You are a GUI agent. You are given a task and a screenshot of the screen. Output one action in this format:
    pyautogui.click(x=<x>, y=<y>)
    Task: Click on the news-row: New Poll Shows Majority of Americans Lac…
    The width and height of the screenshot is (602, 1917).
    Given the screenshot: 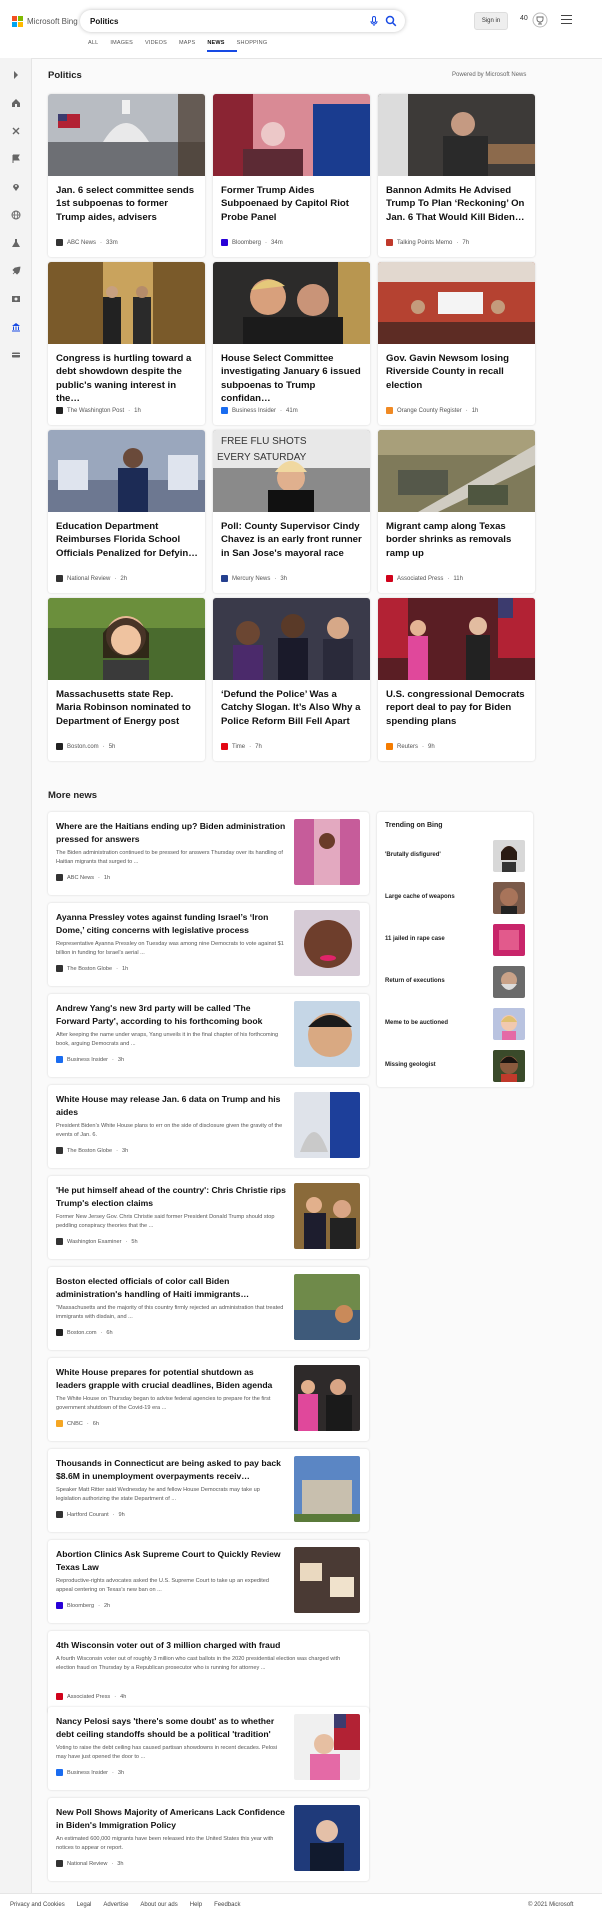 What is the action you would take?
    pyautogui.click(x=208, y=1839)
    